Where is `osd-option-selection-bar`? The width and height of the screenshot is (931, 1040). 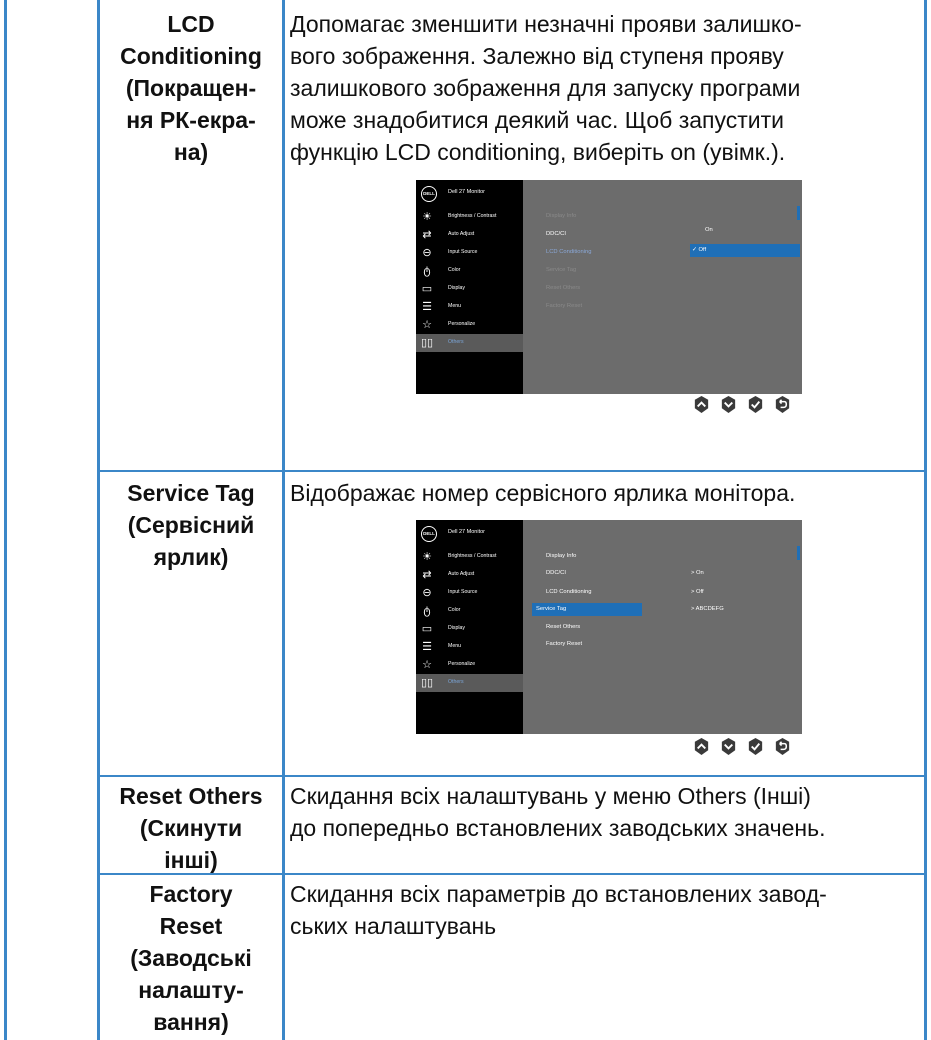
osd-option-selection-bar is located at coordinates (745, 250).